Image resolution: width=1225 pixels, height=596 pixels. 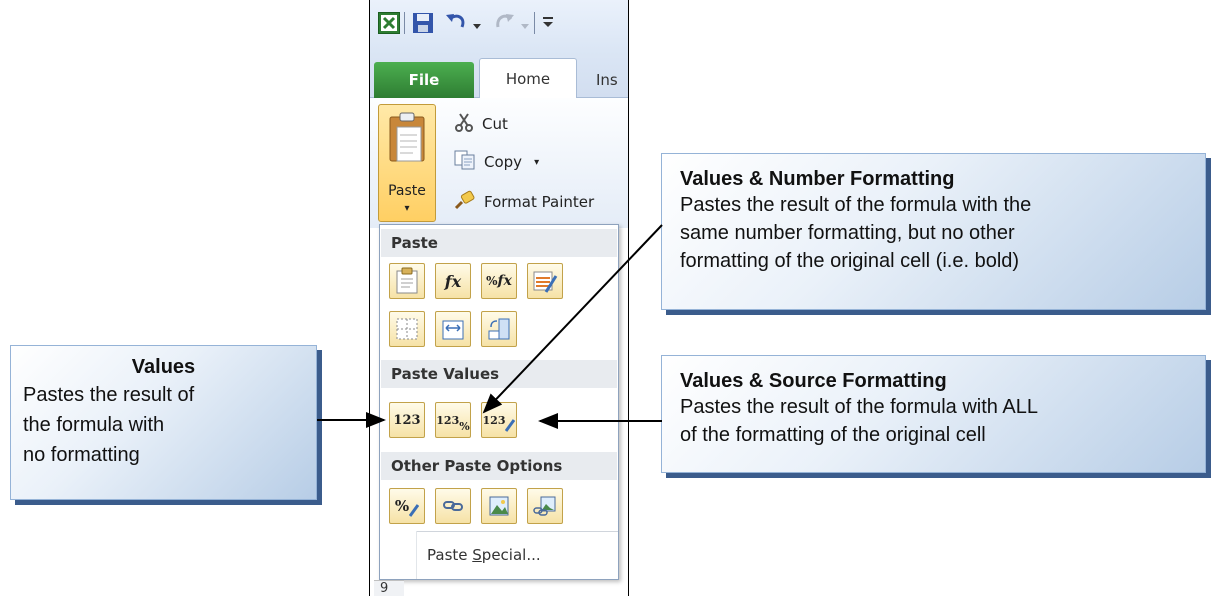 I want to click on callout-arrows, so click(x=490, y=326).